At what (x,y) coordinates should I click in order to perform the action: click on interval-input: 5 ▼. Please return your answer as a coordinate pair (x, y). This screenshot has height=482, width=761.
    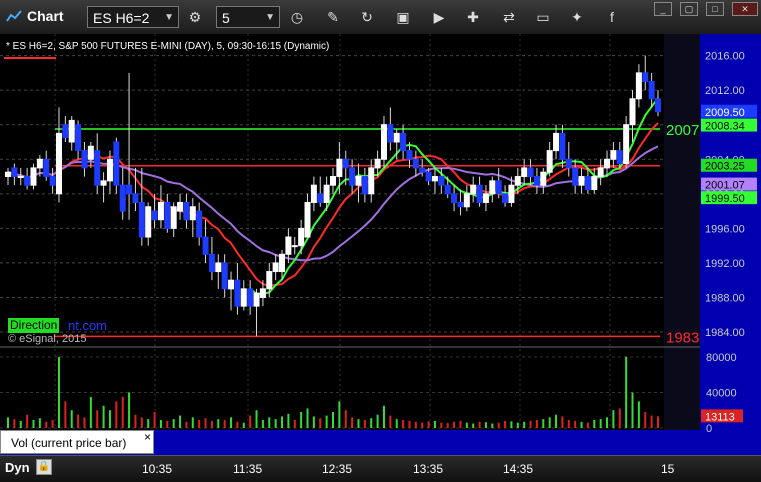
    Looking at the image, I should click on (248, 17).